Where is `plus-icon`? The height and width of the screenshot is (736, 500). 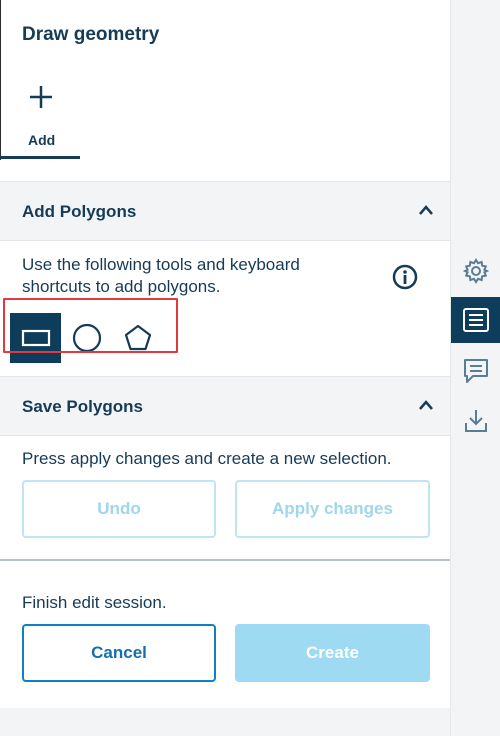
plus-icon is located at coordinates (41, 97).